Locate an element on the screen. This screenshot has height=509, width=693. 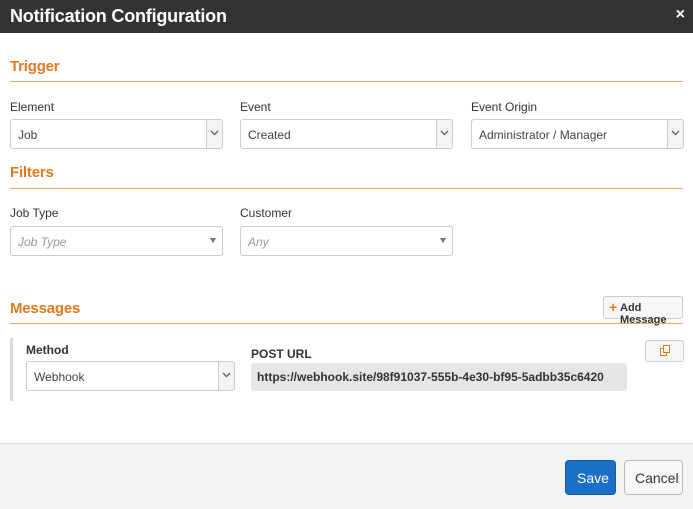
event-origin-label: Event Origin is located at coordinates (504, 107).